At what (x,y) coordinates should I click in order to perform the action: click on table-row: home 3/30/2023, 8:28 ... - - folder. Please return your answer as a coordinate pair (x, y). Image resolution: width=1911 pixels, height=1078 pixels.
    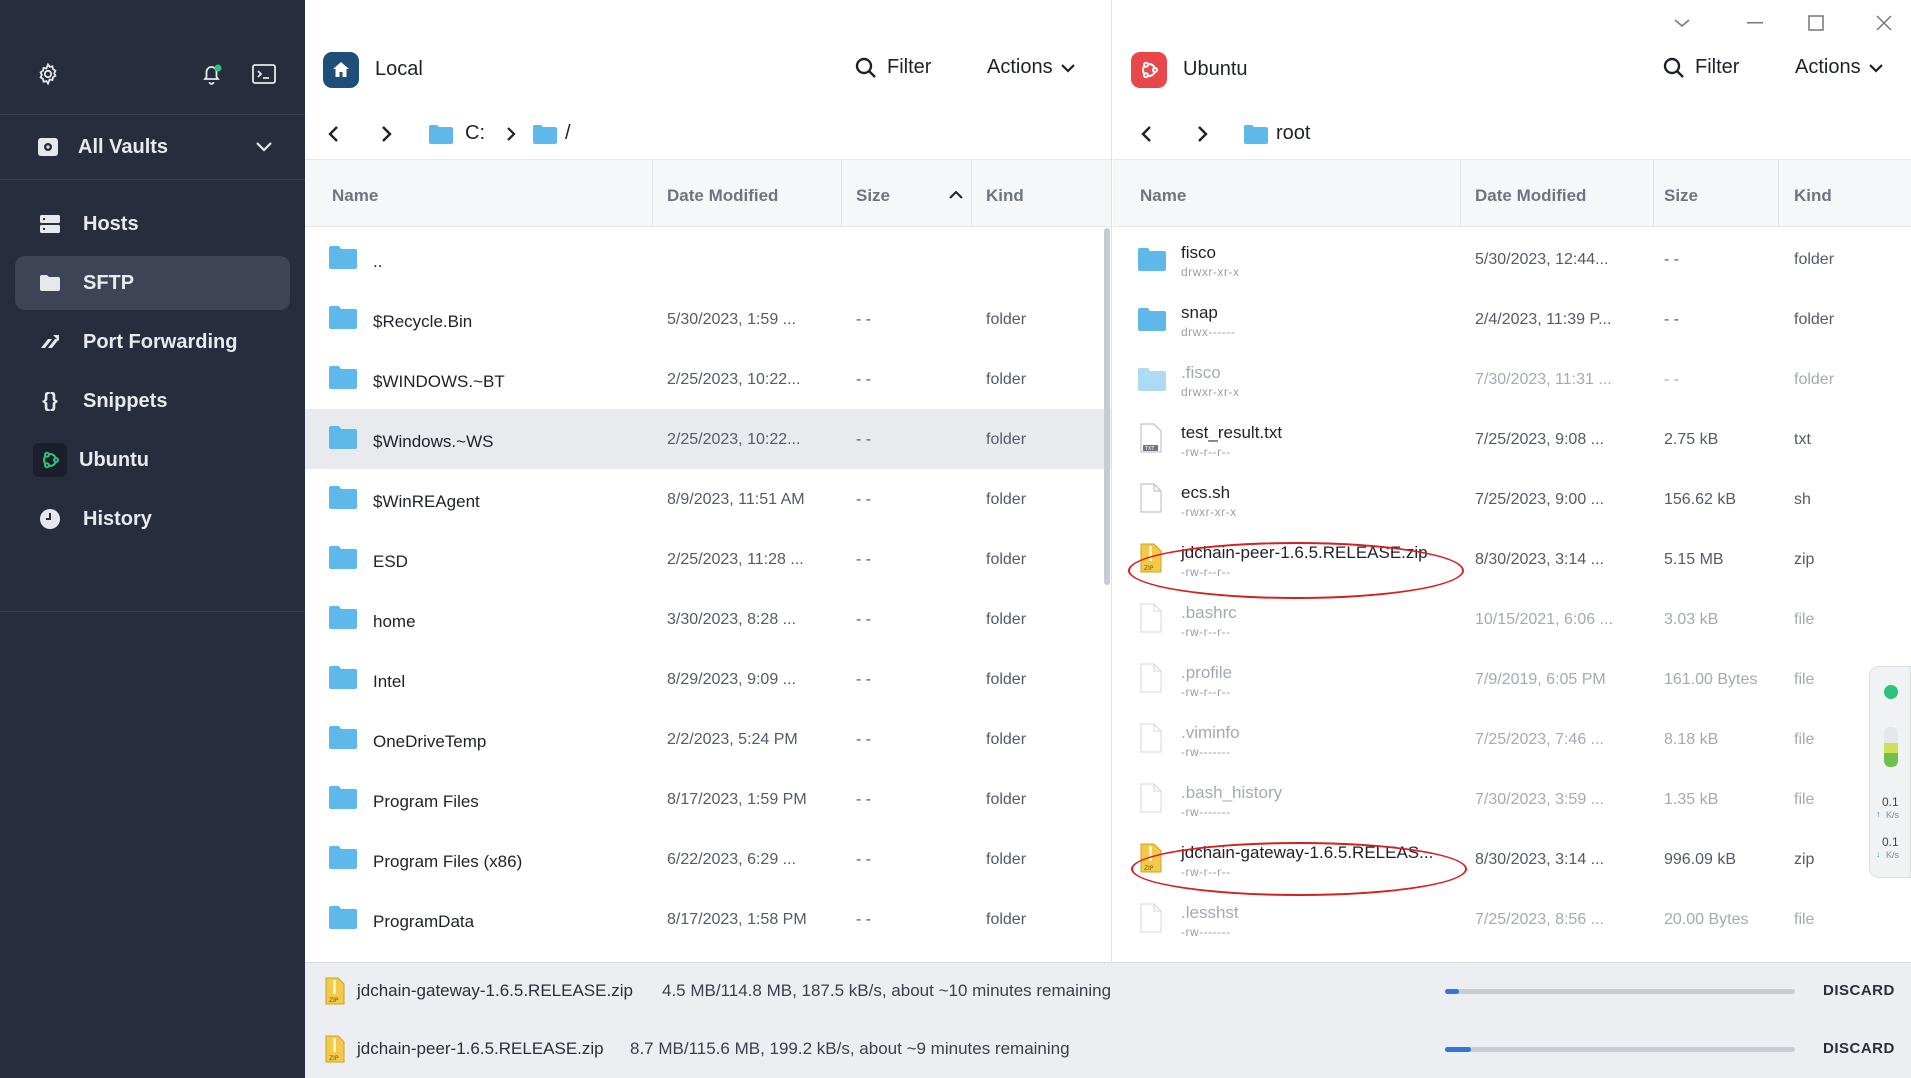
    Looking at the image, I should click on (708, 619).